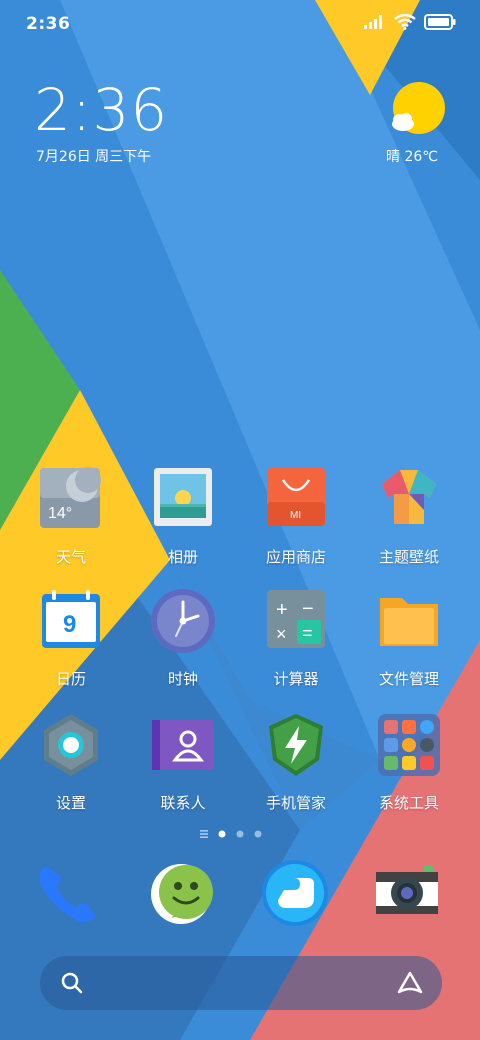 The height and width of the screenshot is (1040, 480). What do you see at coordinates (70, 557) in the screenshot?
I see `app-label: 天气` at bounding box center [70, 557].